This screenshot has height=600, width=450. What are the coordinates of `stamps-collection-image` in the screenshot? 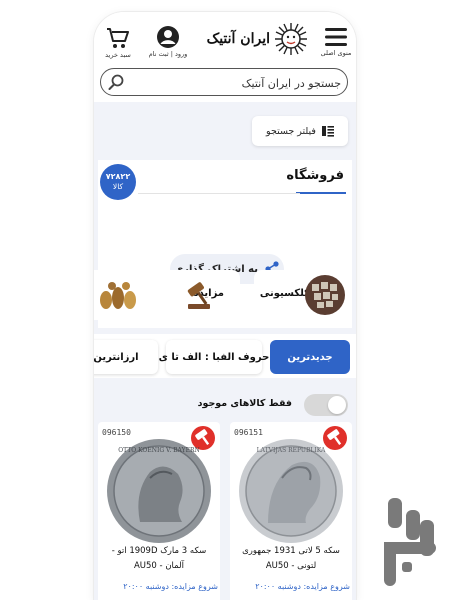 It's located at (325, 295).